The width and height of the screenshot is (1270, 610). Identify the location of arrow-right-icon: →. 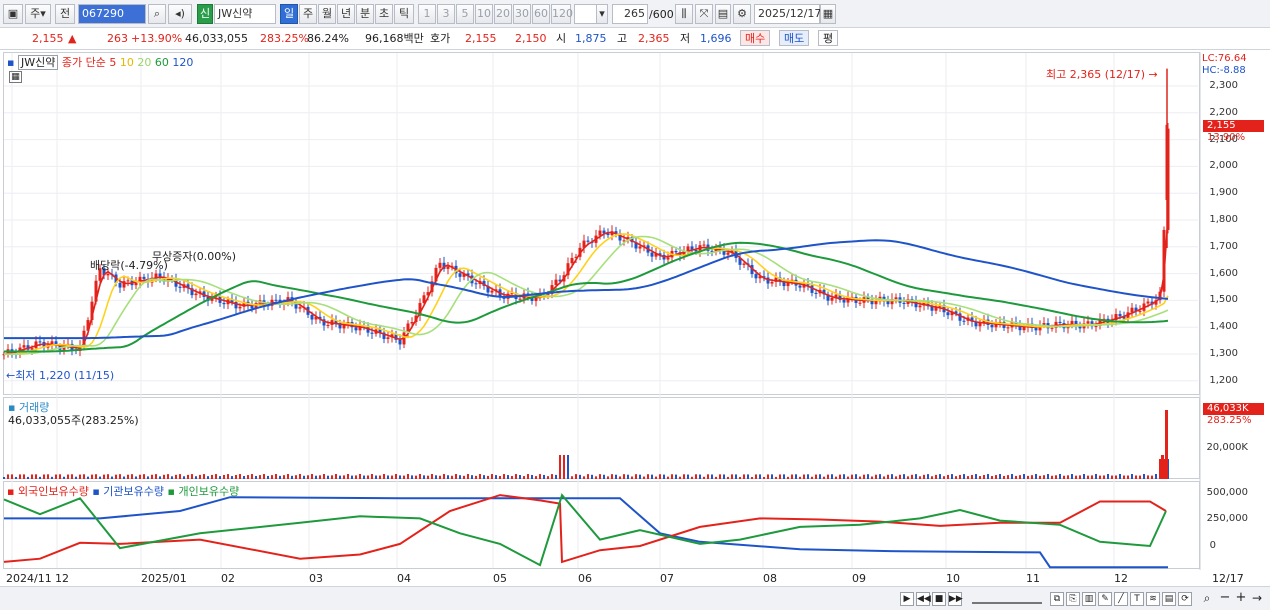
(1257, 599).